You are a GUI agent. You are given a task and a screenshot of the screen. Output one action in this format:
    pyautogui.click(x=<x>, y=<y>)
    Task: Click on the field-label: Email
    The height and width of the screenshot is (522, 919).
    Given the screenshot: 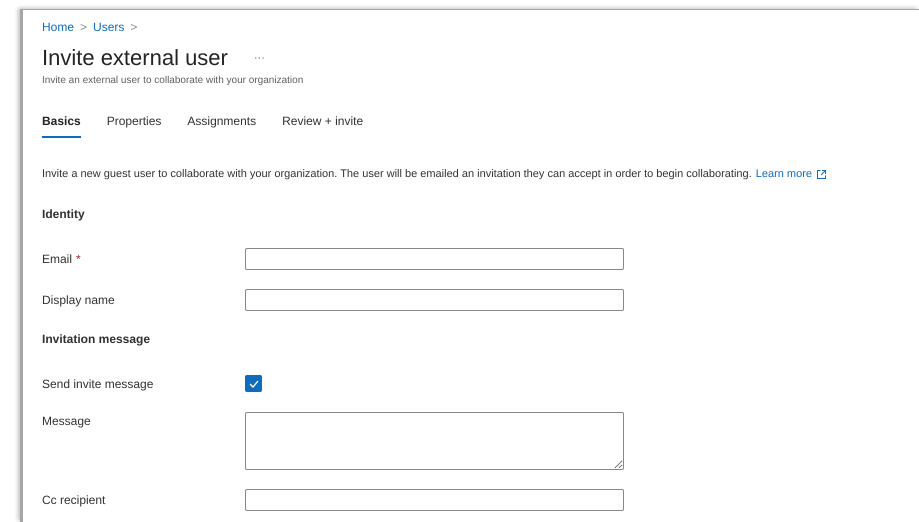 What is the action you would take?
    pyautogui.click(x=57, y=259)
    